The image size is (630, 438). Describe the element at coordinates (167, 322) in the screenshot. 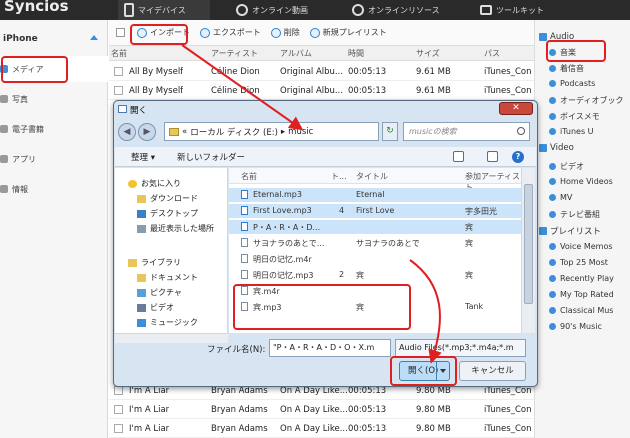

I see `tree-music: ミュージック` at that location.